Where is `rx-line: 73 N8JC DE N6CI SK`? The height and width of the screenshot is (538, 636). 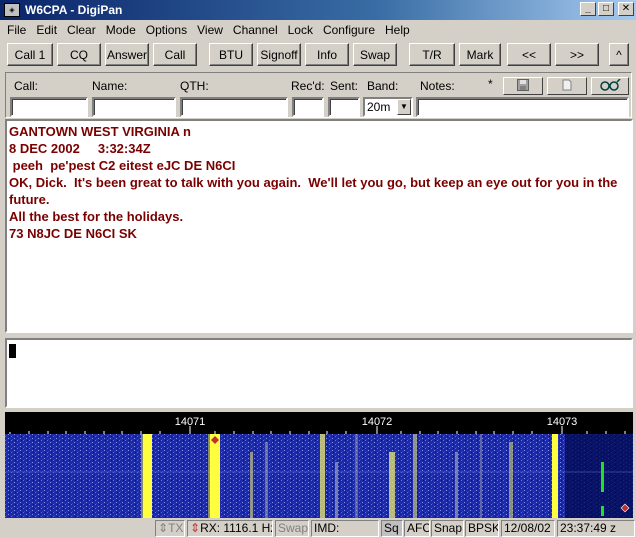 rx-line: 73 N8JC DE N6CI SK is located at coordinates (73, 233).